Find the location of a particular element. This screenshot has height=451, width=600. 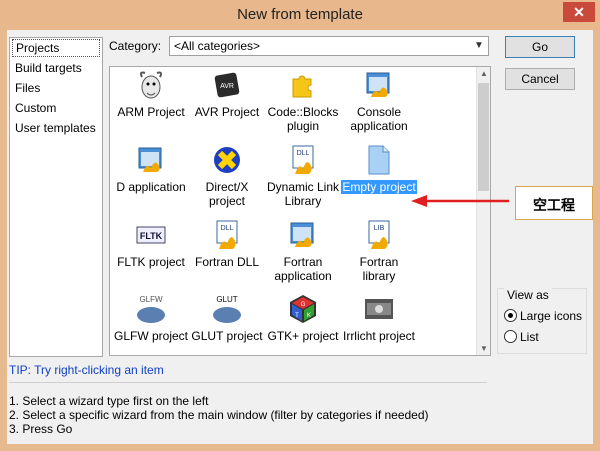

template-label: GLUT project is located at coordinates (227, 336).